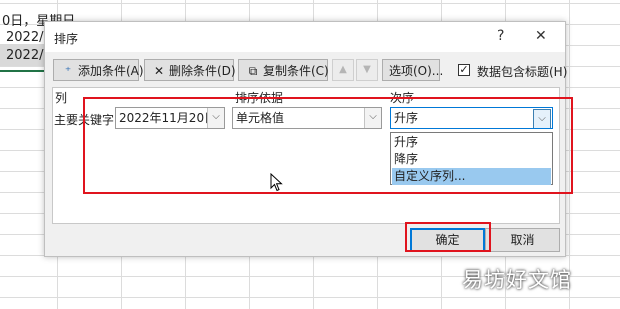  What do you see at coordinates (343, 70) in the screenshot?
I see `move-up-button: ▲` at bounding box center [343, 70].